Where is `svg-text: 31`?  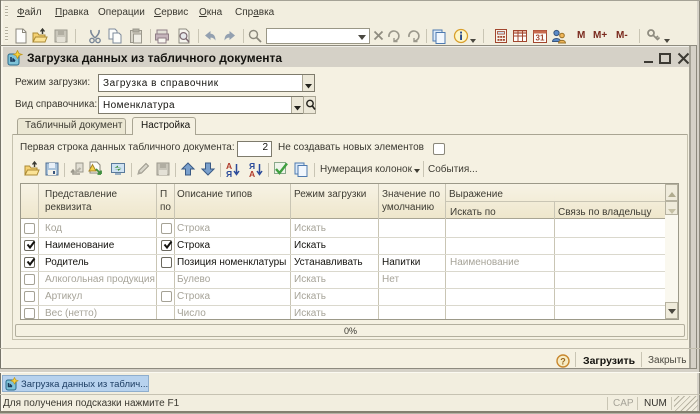
svg-text: 31 is located at coordinates (540, 38).